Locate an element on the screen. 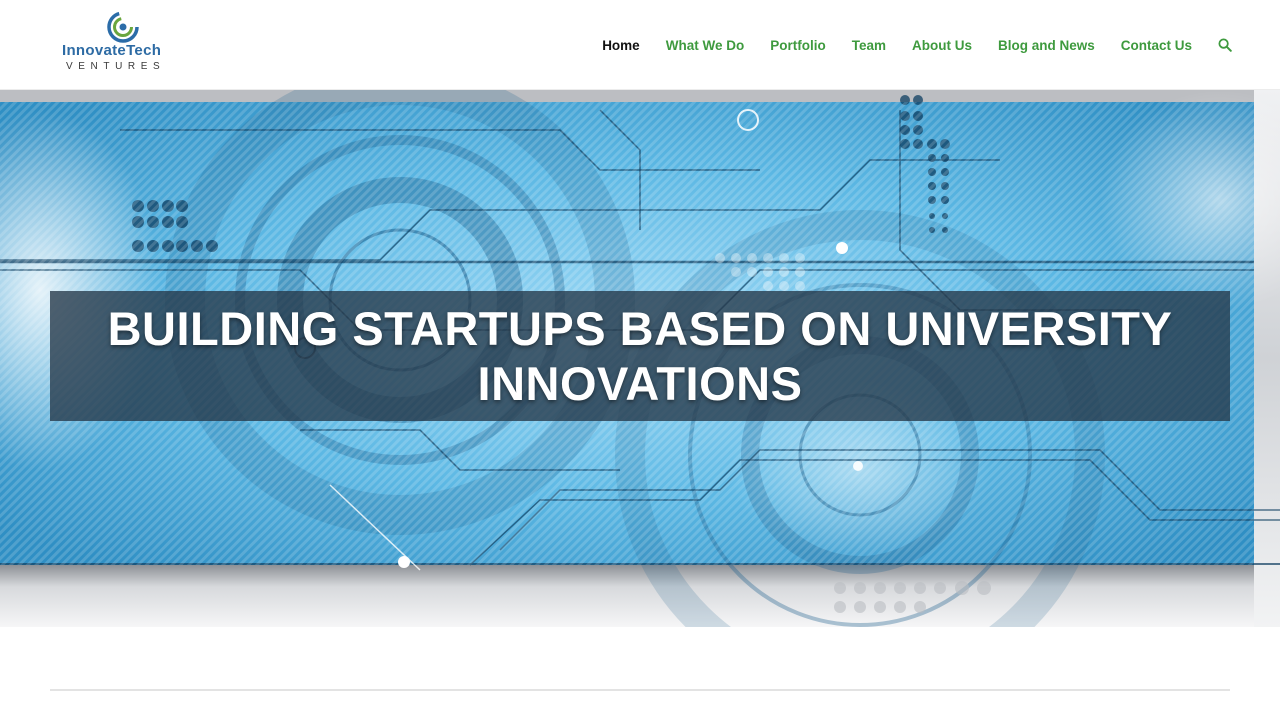 This screenshot has width=1280, height=720. section-divider is located at coordinates (640, 690).